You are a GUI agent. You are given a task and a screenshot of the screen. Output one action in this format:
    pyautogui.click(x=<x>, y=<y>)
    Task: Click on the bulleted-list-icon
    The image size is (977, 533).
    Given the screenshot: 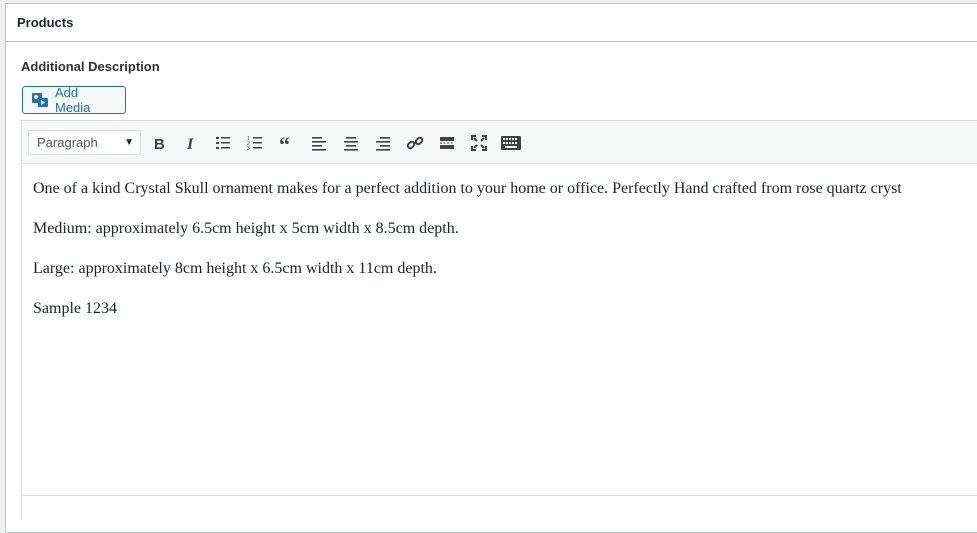 What is the action you would take?
    pyautogui.click(x=223, y=143)
    